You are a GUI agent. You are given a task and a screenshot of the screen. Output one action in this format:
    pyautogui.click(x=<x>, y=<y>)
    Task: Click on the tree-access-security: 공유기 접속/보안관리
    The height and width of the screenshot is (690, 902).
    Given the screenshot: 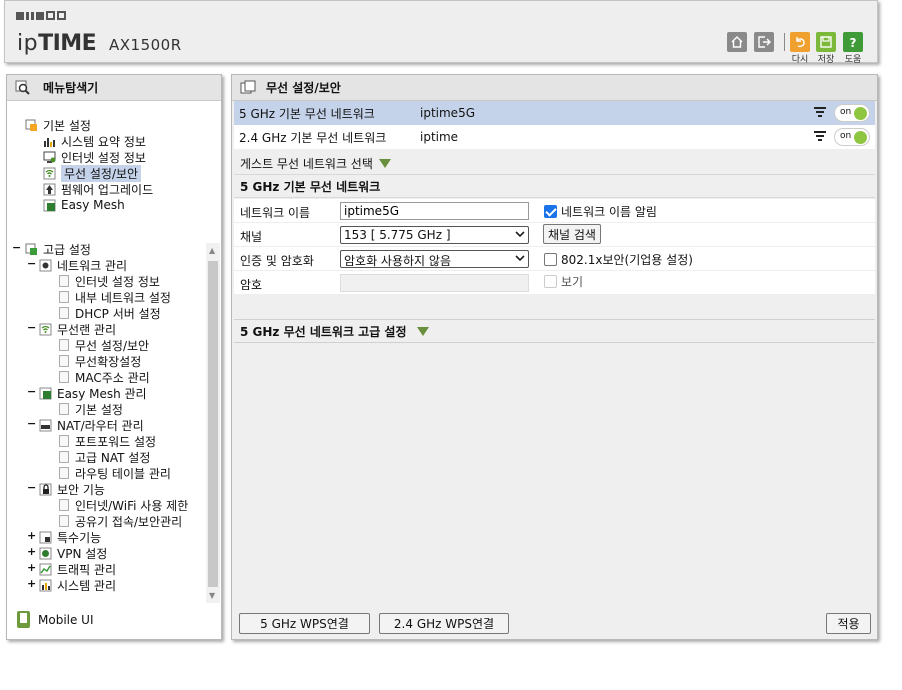 What is the action you would take?
    pyautogui.click(x=120, y=521)
    